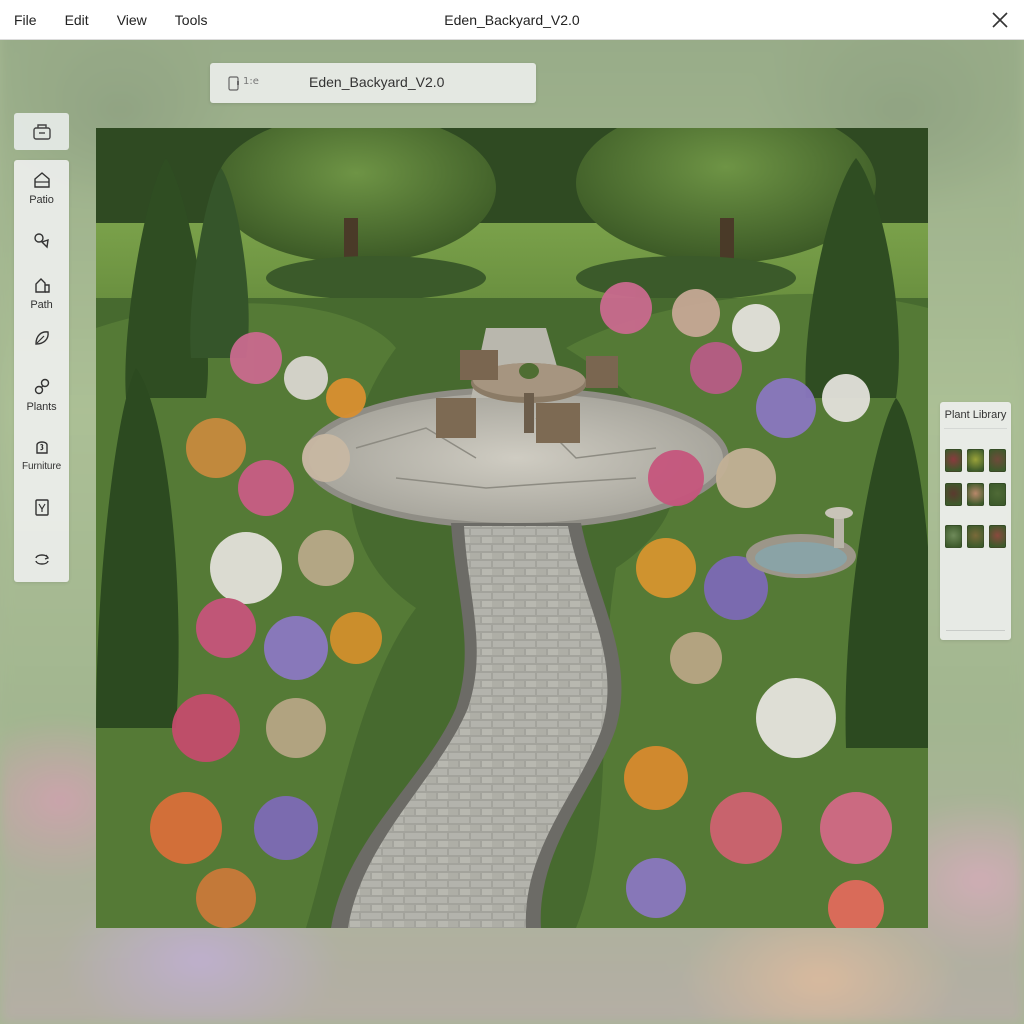 The height and width of the screenshot is (1024, 1024). I want to click on trash-icon, so click(41, 507).